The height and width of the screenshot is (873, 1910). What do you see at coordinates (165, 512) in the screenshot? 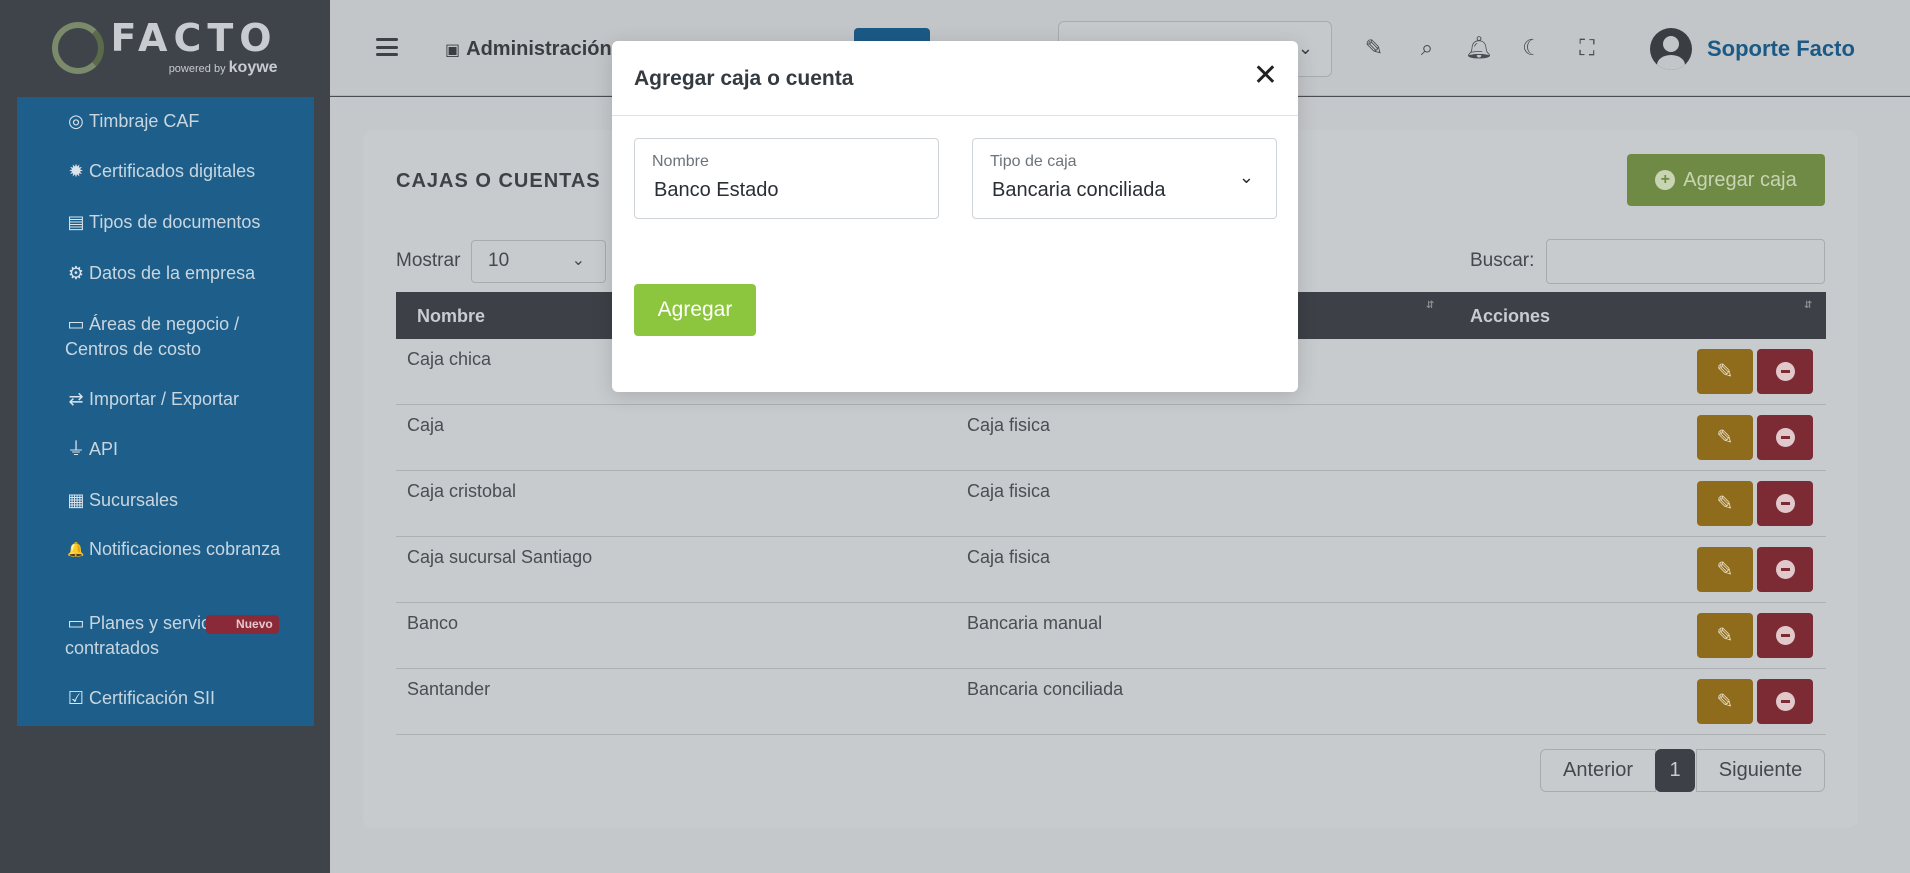
I see `sidebar-item-sucursales: ▦ Sucursales` at bounding box center [165, 512].